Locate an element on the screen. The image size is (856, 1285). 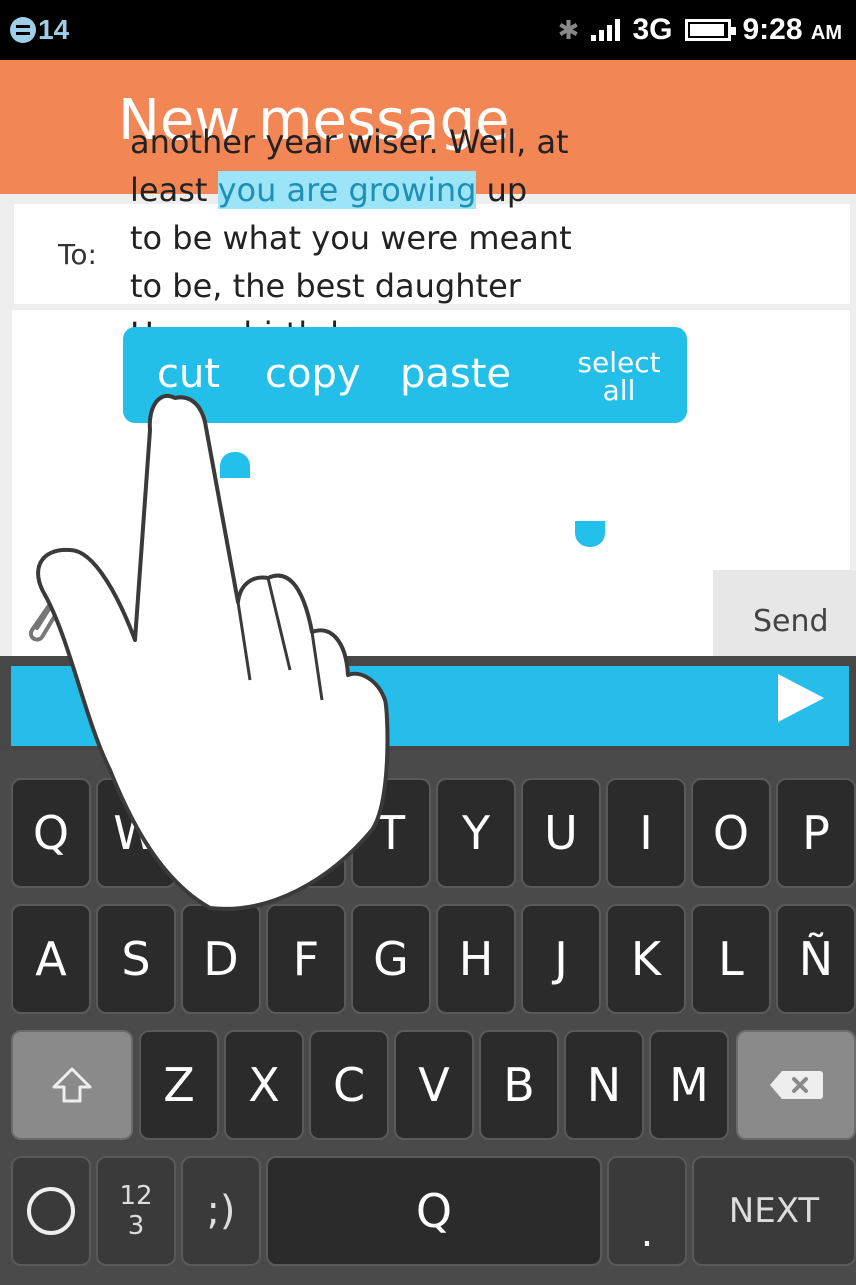
circle-icon is located at coordinates (51, 1211).